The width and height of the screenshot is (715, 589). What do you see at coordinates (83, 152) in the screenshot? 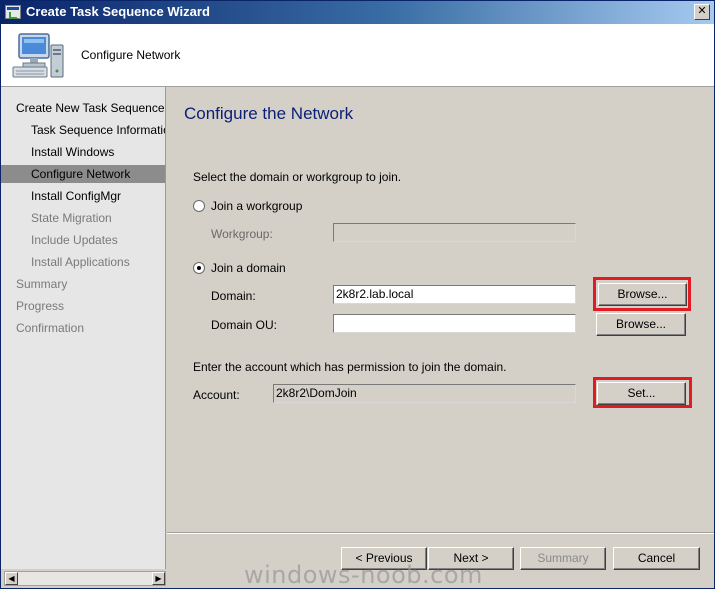
I see `nav-item-install-windows: Install Windows` at bounding box center [83, 152].